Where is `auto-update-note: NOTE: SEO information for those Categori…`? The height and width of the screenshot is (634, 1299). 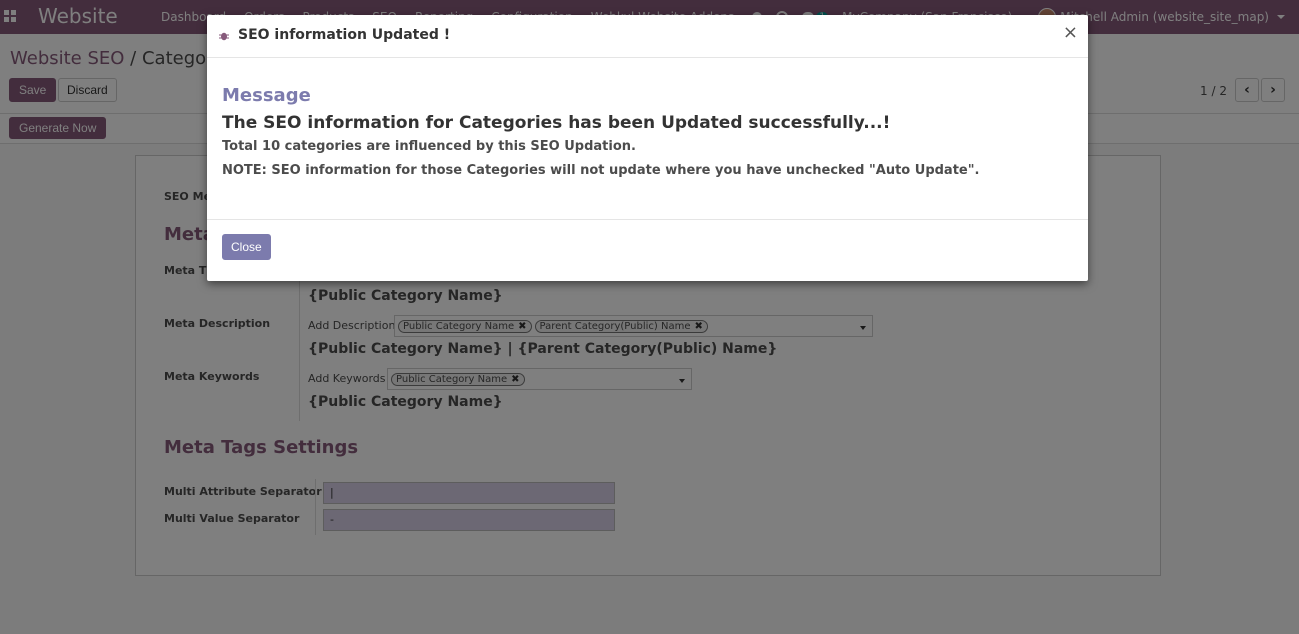
auto-update-note: NOTE: SEO information for those Categori… is located at coordinates (601, 170).